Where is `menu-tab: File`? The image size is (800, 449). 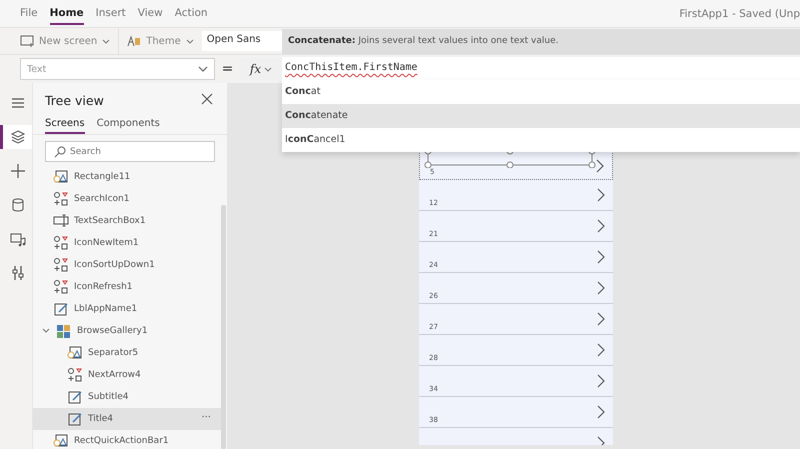
menu-tab: File is located at coordinates (29, 13).